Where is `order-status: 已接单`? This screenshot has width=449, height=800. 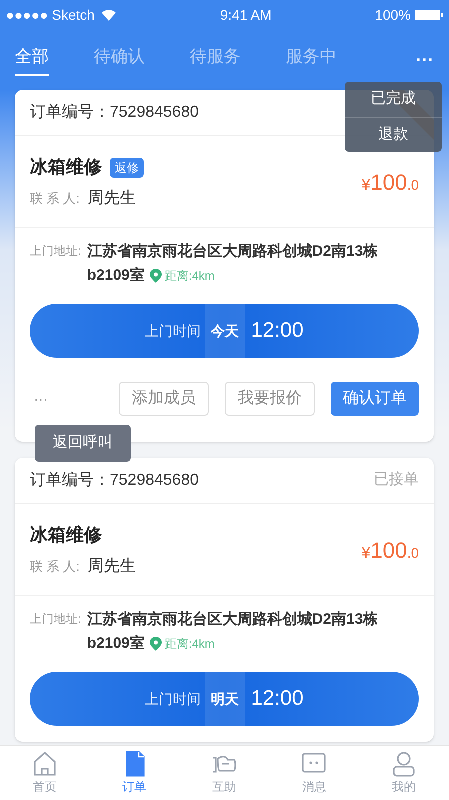 order-status: 已接单 is located at coordinates (396, 480).